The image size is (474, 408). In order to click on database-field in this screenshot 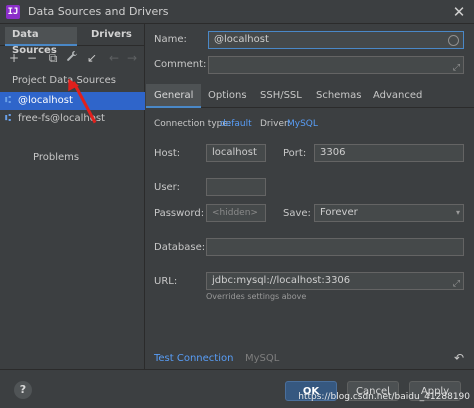, I will do `click(335, 247)`.